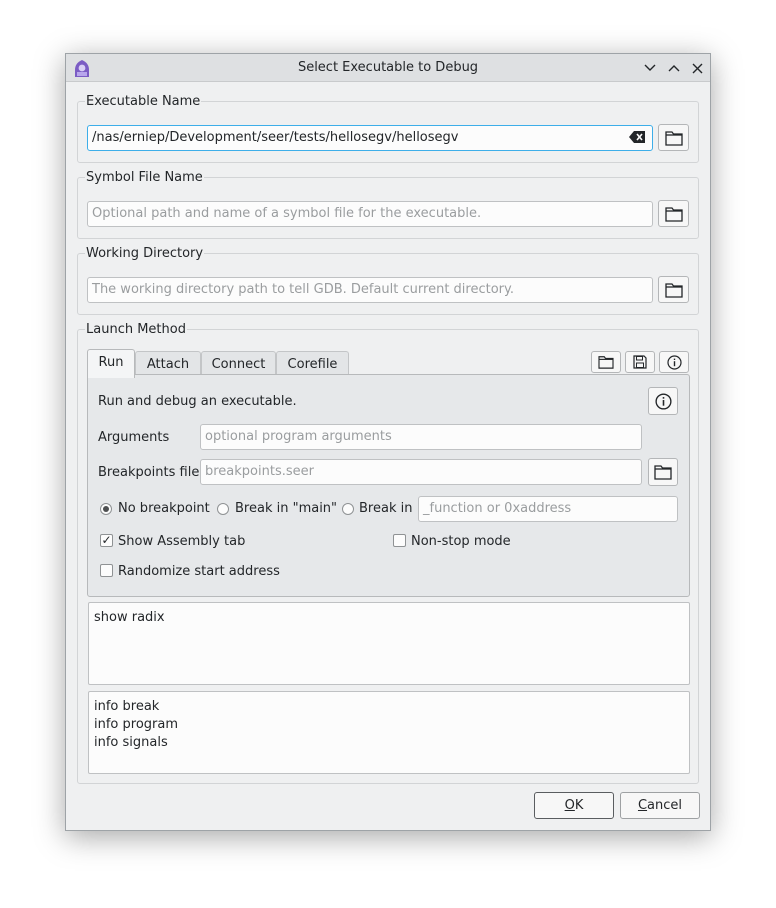 This screenshot has width=776, height=908. What do you see at coordinates (106, 509) in the screenshot?
I see `no-breakpoint-radio` at bounding box center [106, 509].